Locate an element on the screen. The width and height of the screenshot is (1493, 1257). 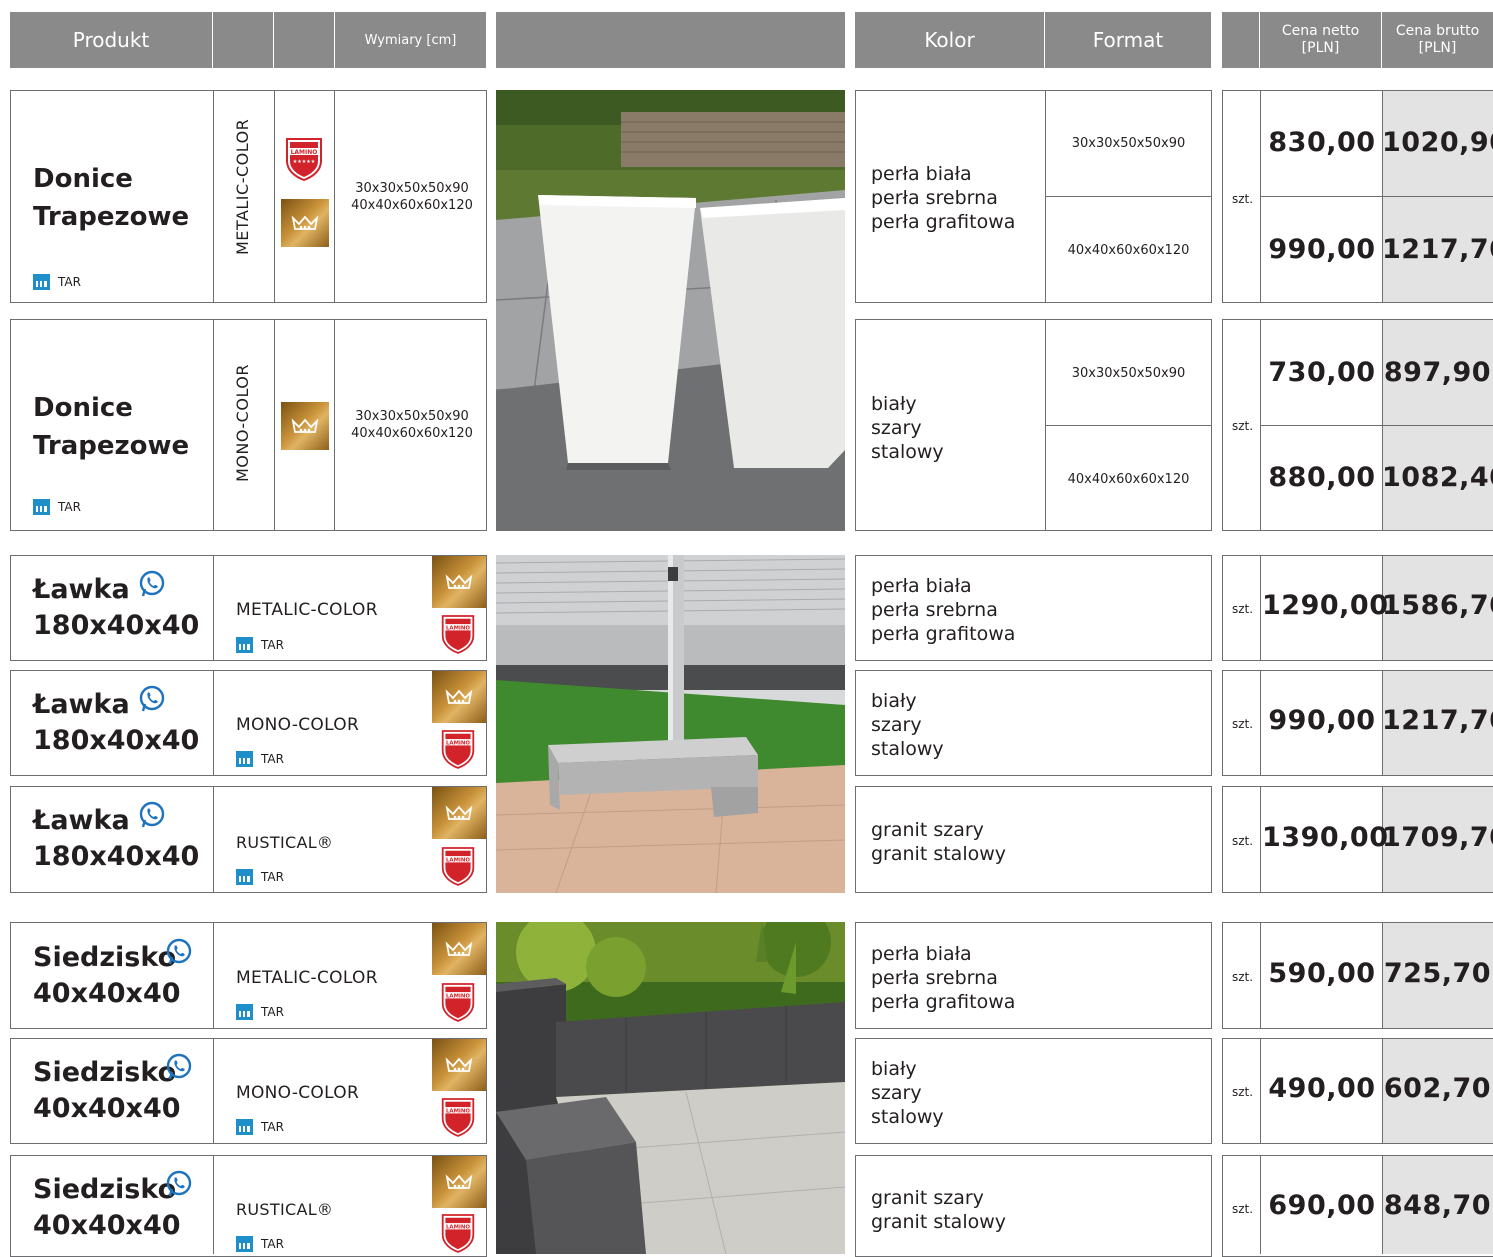
lawka-photo is located at coordinates (670, 724).